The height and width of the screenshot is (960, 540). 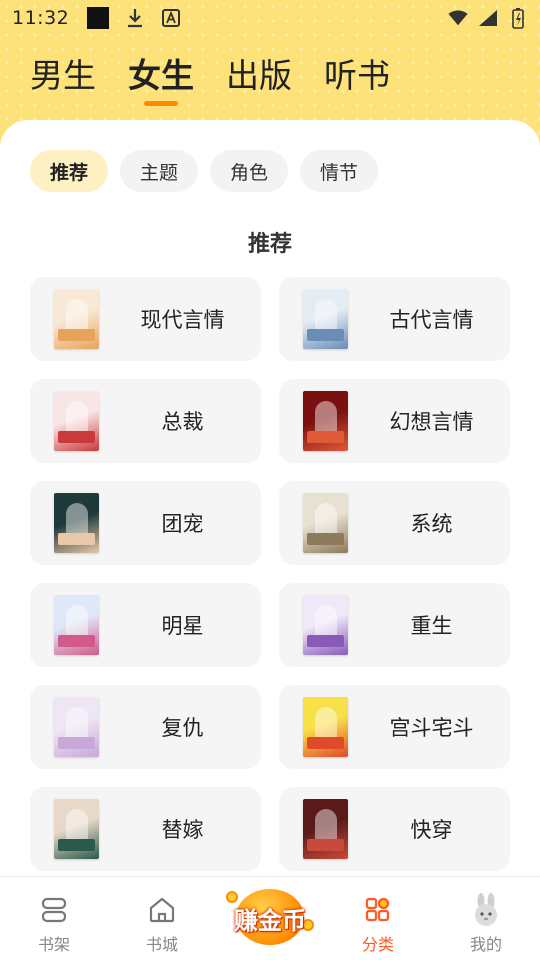 What do you see at coordinates (394, 523) in the screenshot?
I see `category-card: 系统` at bounding box center [394, 523].